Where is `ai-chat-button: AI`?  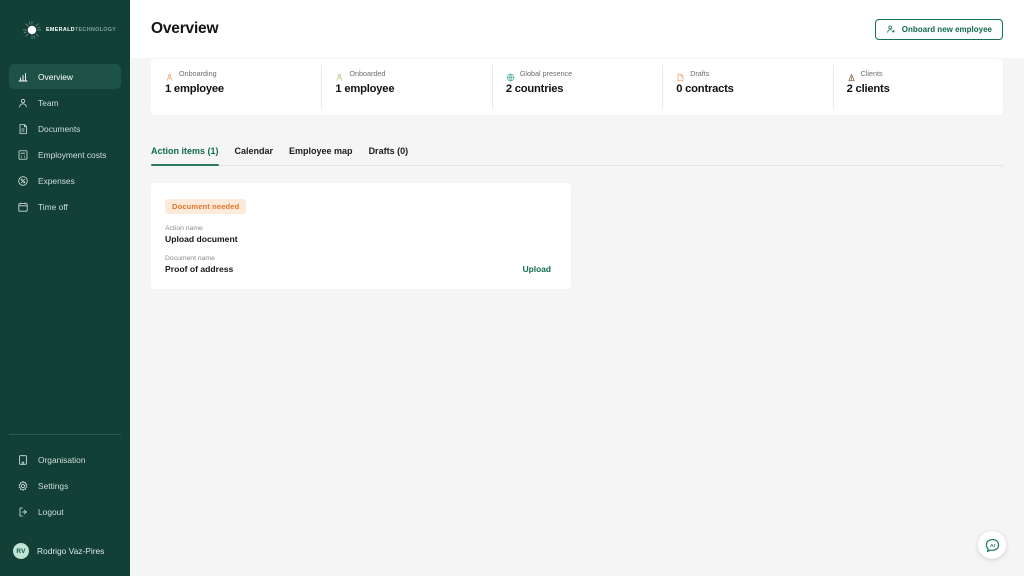
ai-chat-button: AI is located at coordinates (992, 545).